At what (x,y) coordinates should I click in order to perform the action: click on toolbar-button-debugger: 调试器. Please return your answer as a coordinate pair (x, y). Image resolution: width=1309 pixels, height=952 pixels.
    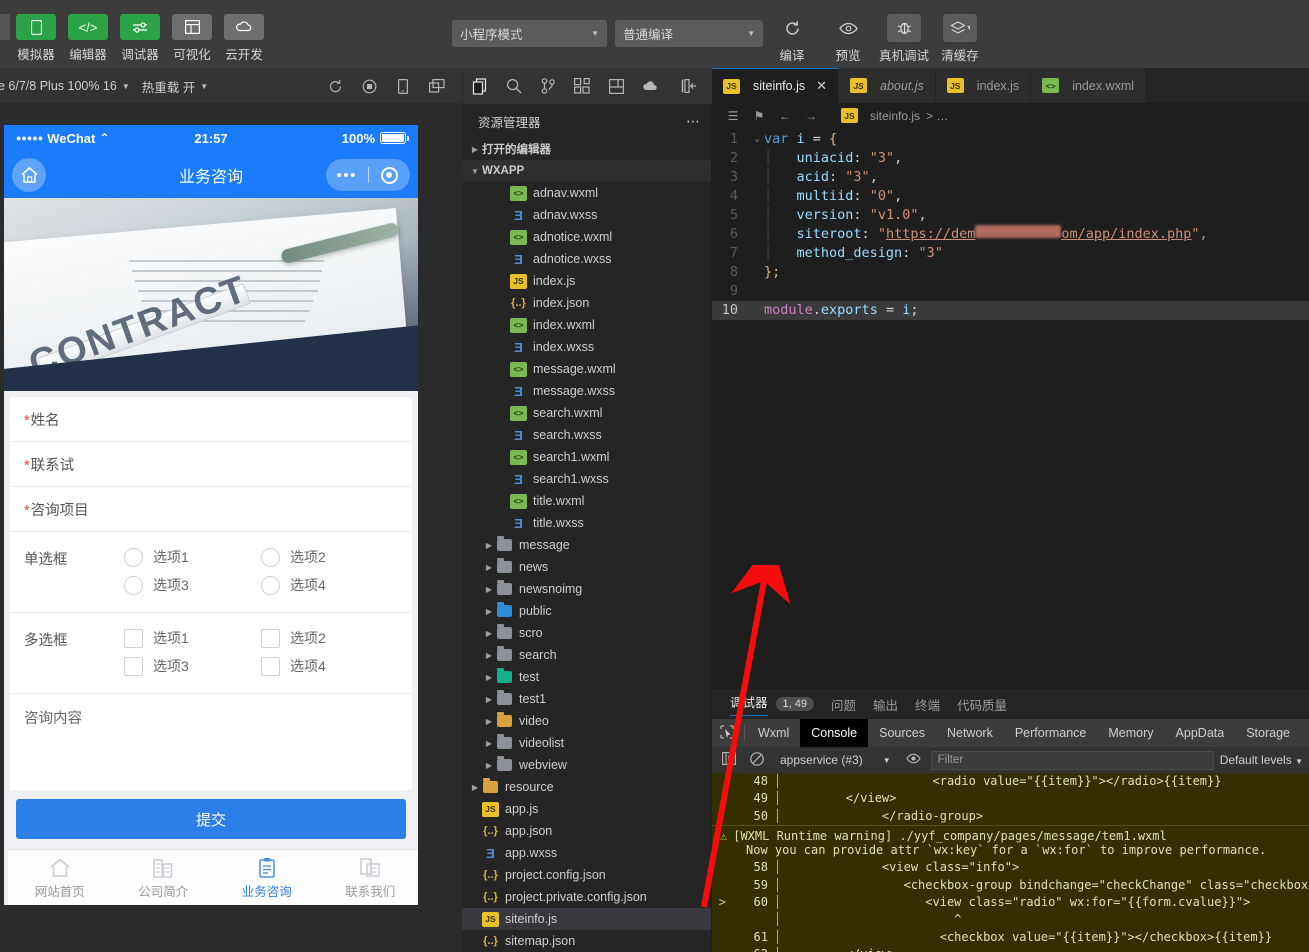
    Looking at the image, I should click on (140, 38).